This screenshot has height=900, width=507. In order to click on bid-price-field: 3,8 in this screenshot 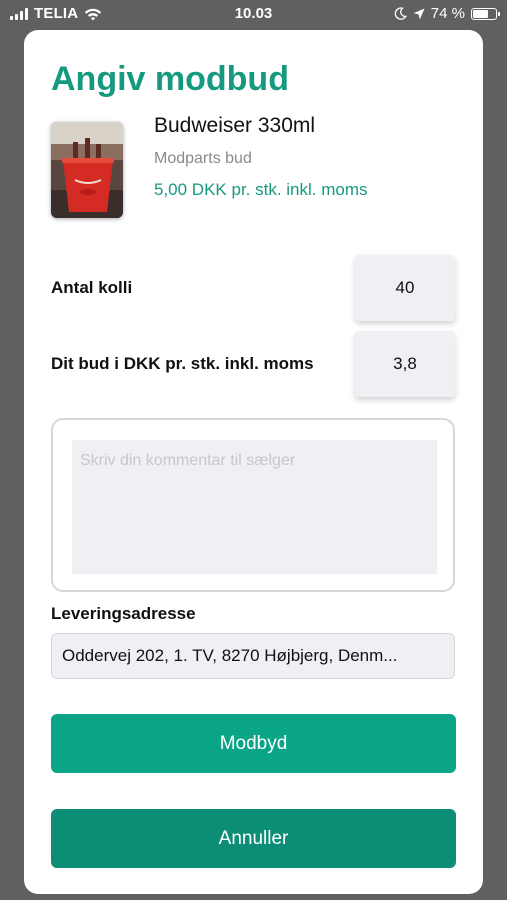, I will do `click(405, 364)`.